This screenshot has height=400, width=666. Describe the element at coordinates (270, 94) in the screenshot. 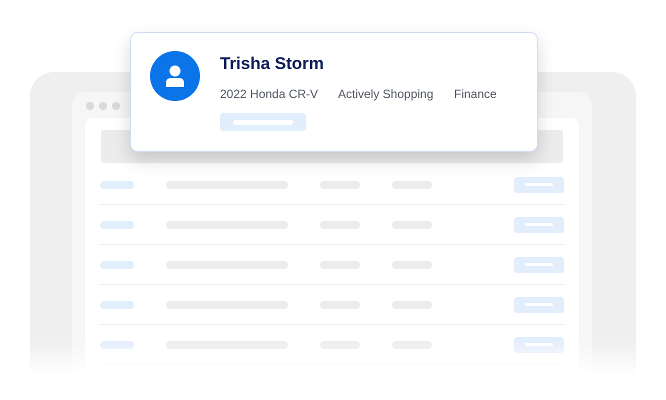

I see `contact-detail: 2022 Honda CR-V` at that location.